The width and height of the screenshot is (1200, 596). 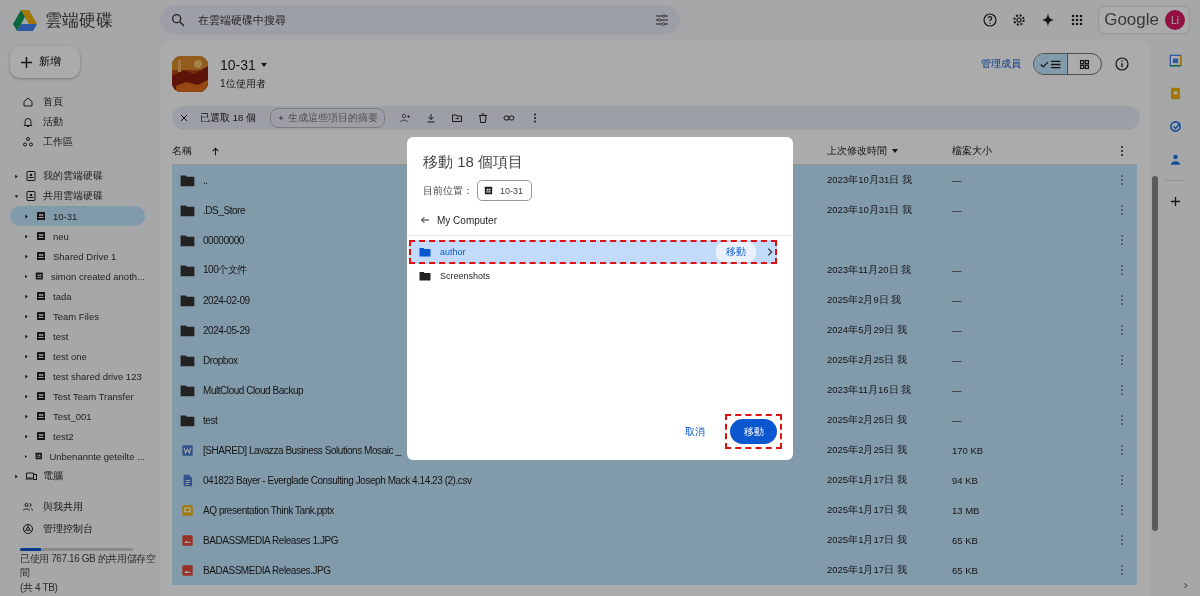 What do you see at coordinates (968, 450) in the screenshot?
I see `file-size: 170 KB` at bounding box center [968, 450].